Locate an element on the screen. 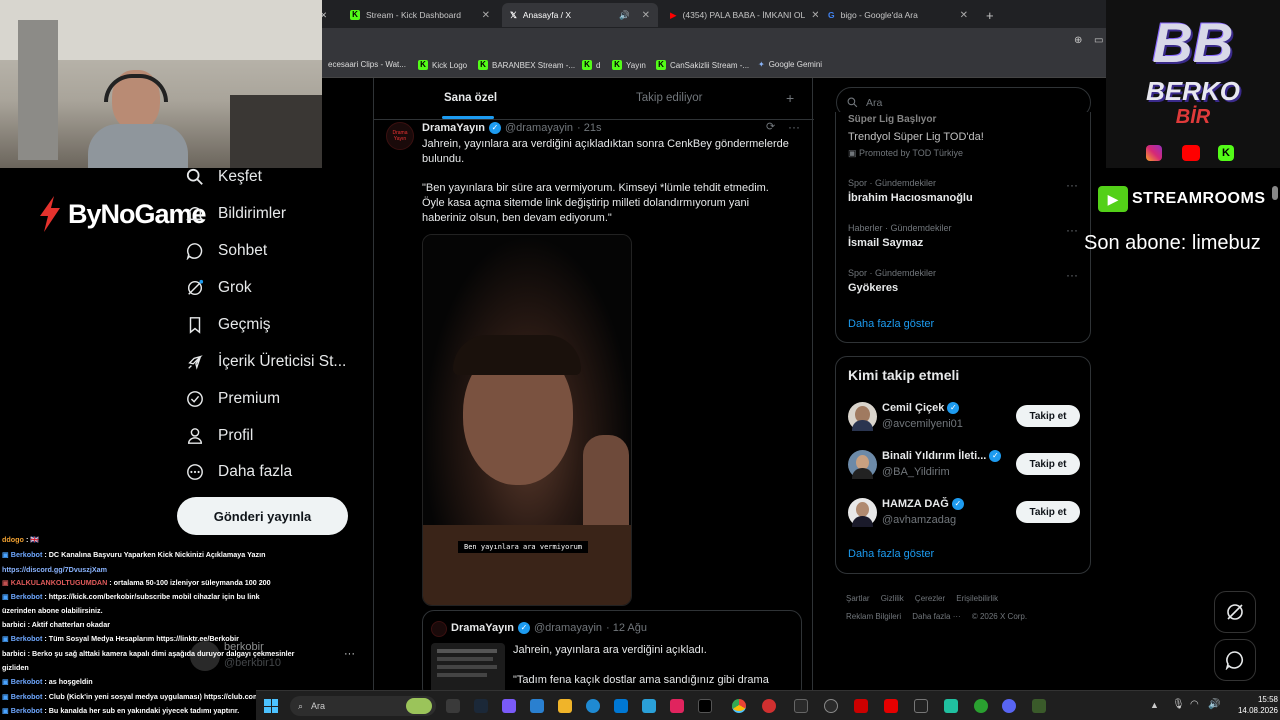  obs-icon is located at coordinates (801, 706).